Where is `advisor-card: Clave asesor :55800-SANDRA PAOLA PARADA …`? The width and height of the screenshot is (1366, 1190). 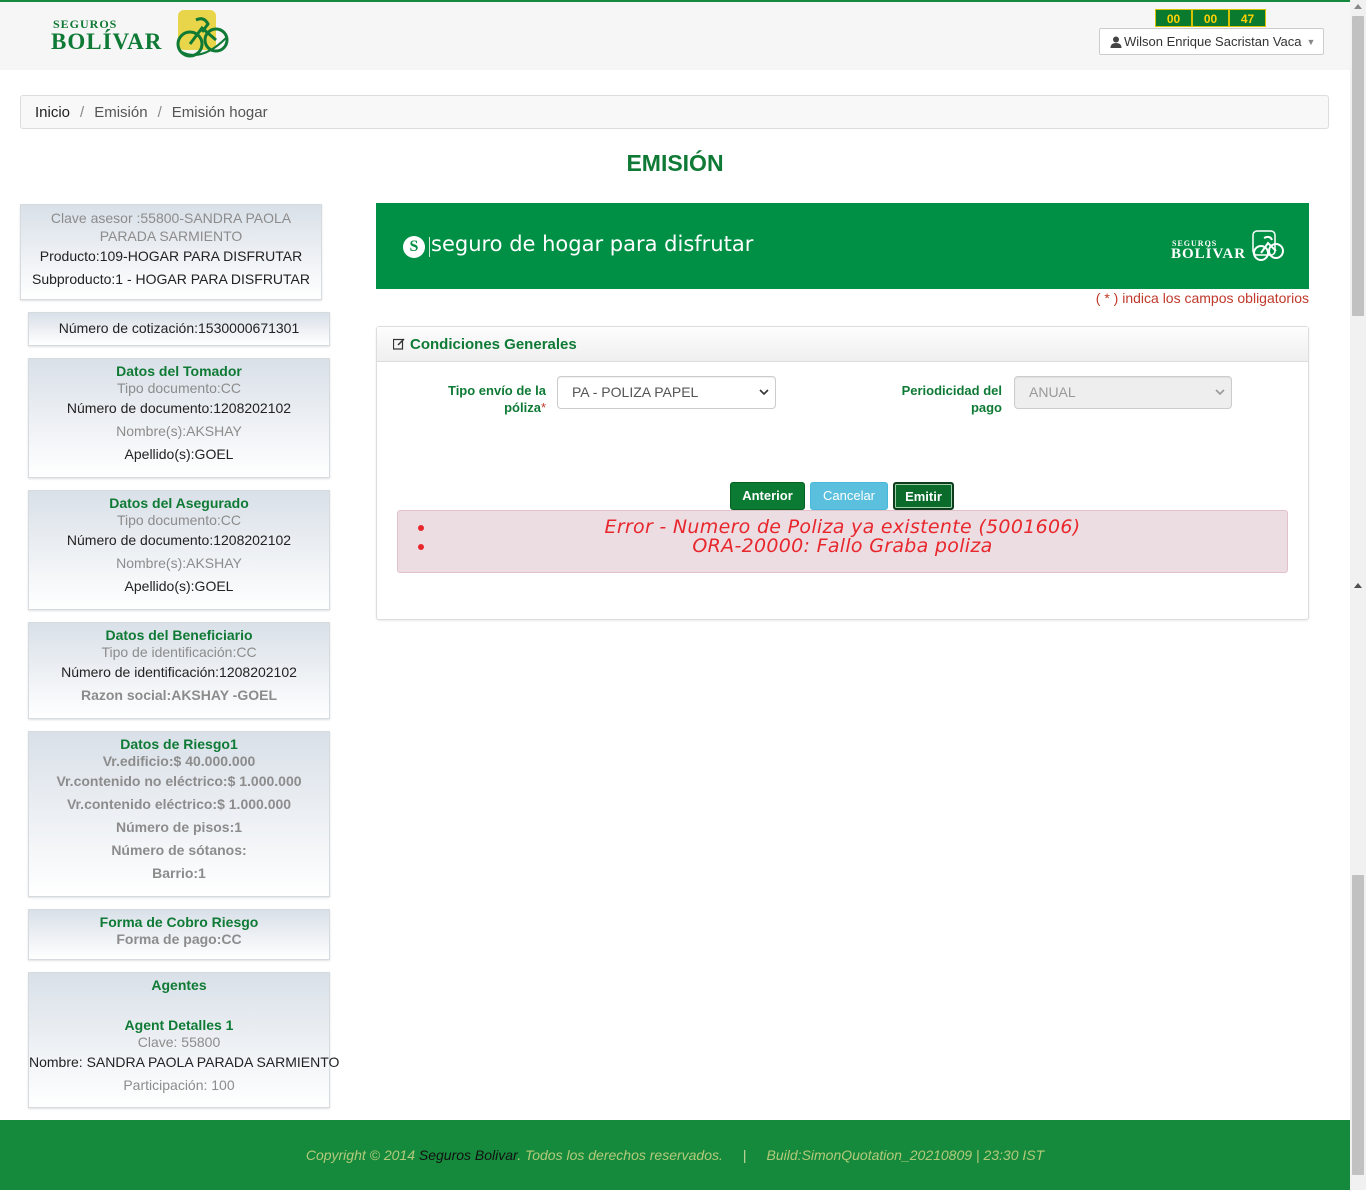
advisor-card: Clave asesor :55800-SANDRA PAOLA PARADA … is located at coordinates (171, 252).